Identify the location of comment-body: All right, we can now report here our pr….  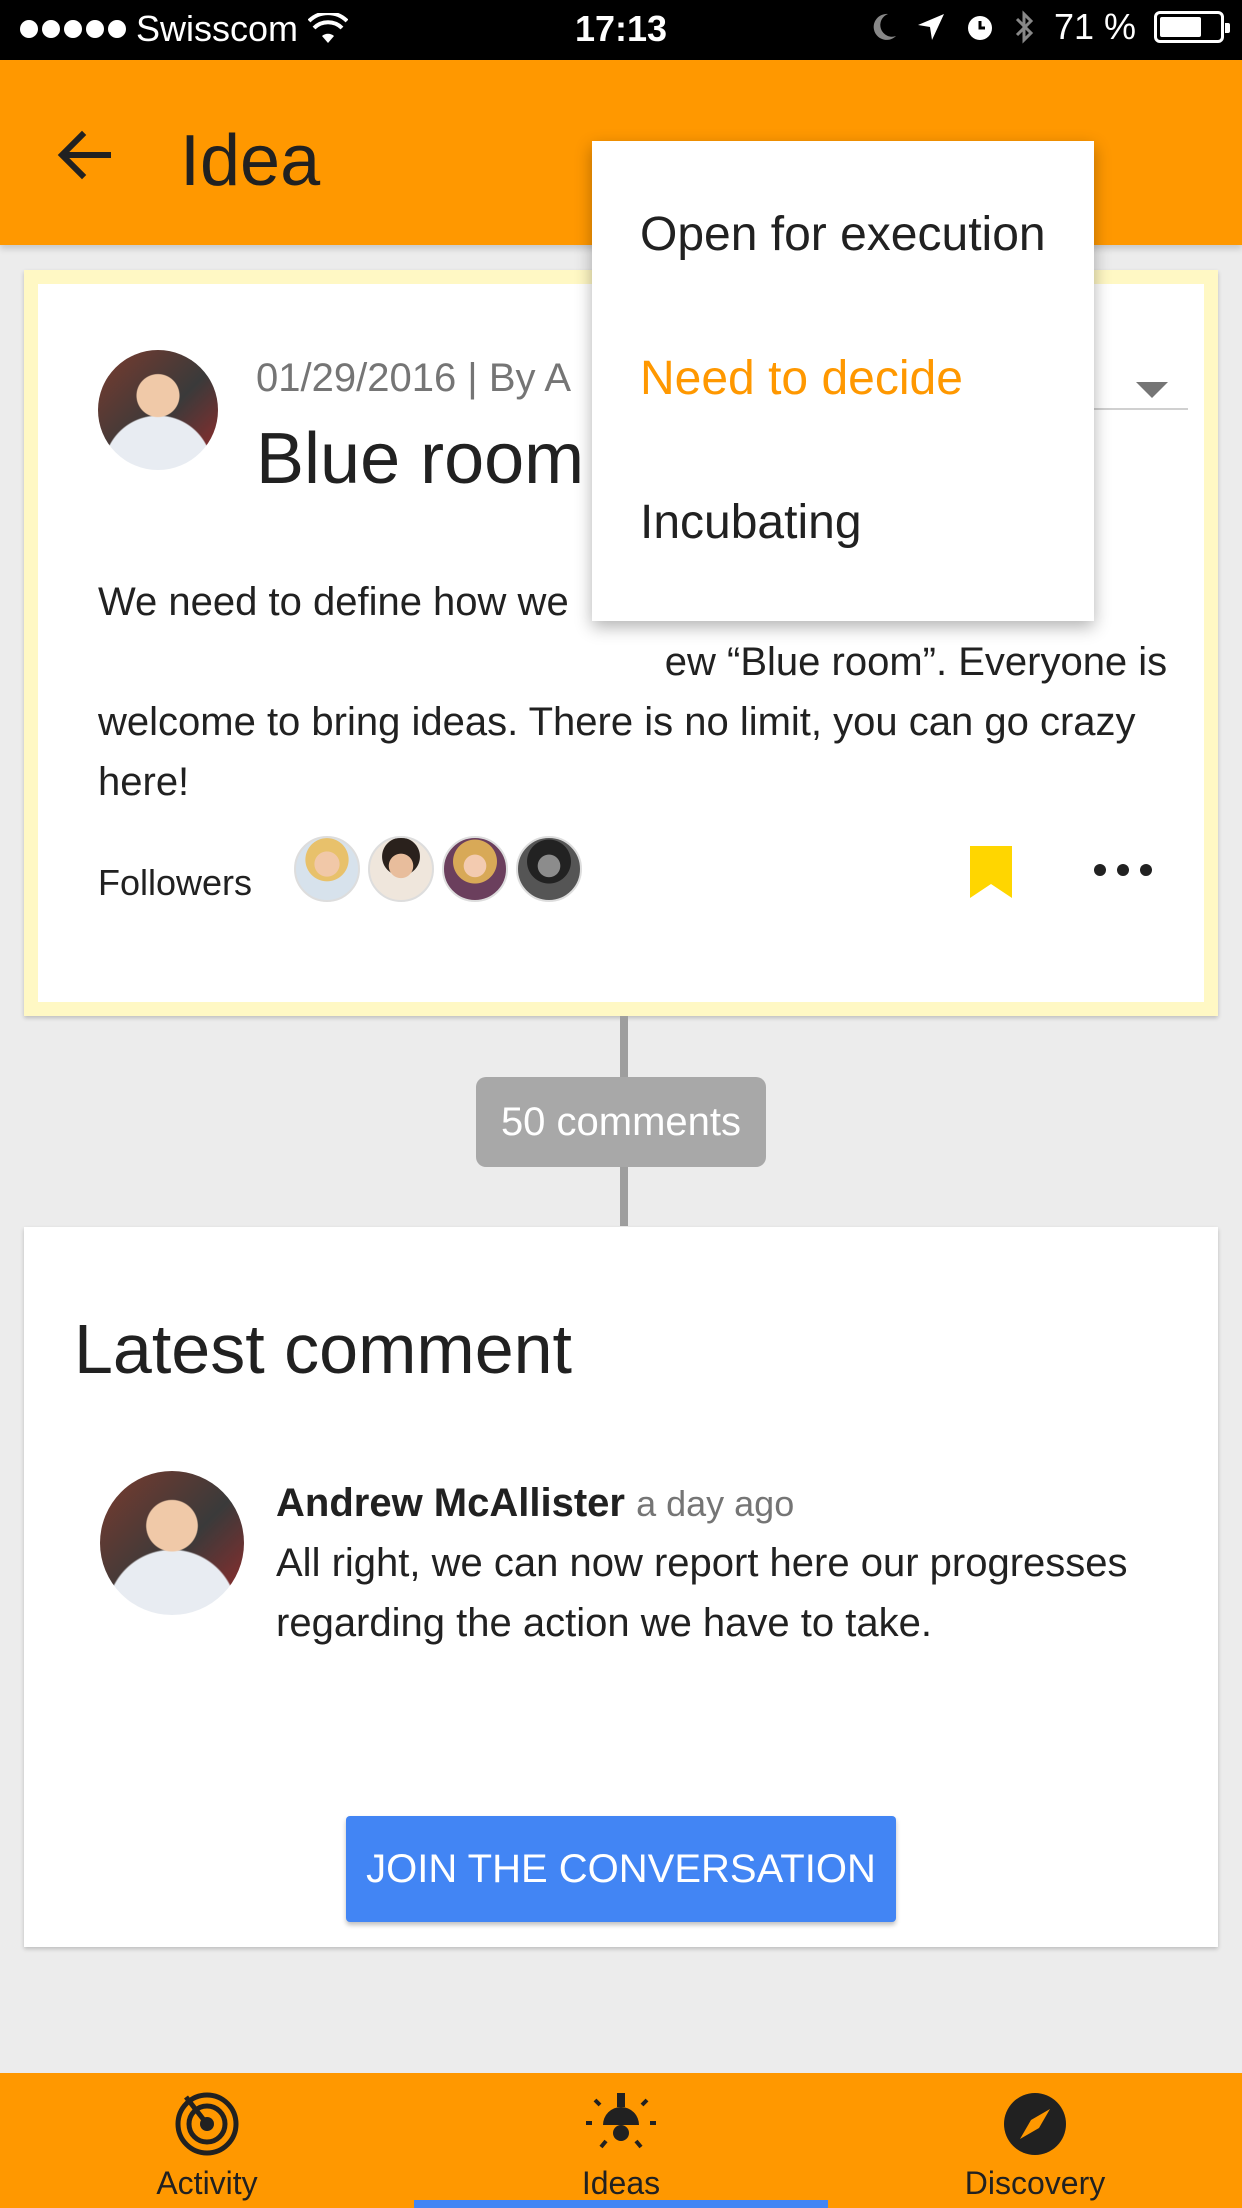
(702, 1593).